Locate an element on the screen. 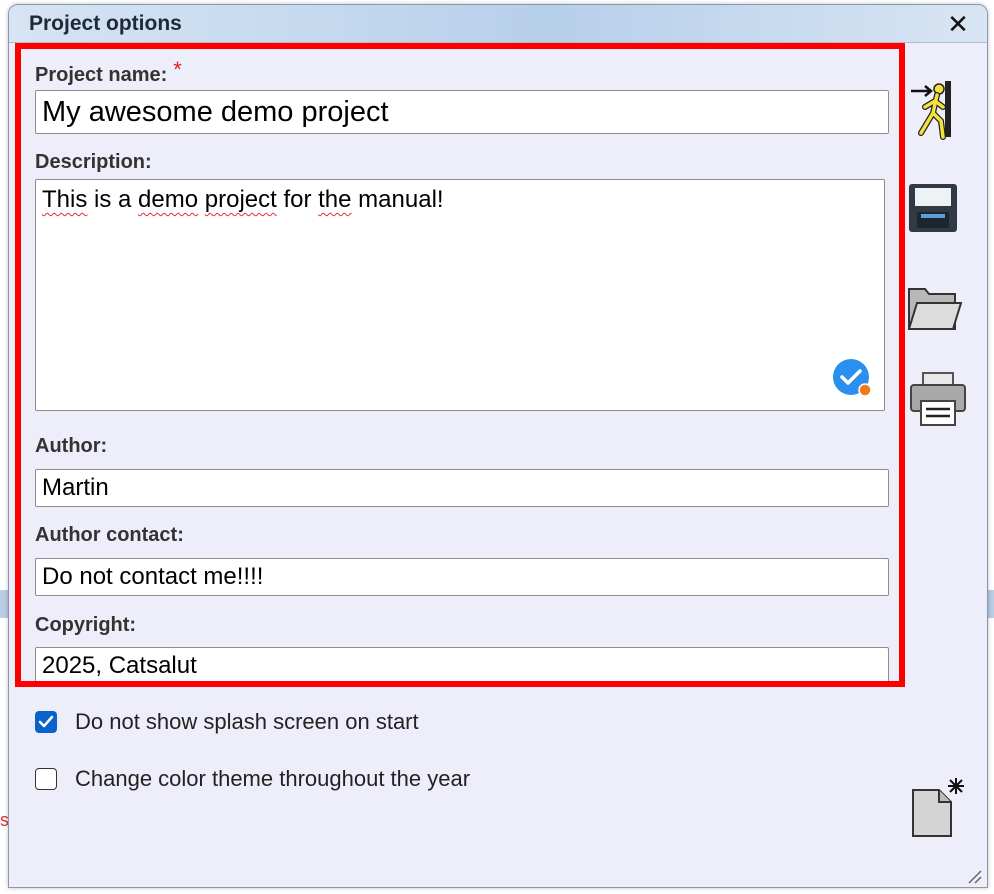  author-contact-label: Author contact: is located at coordinates (109, 535).